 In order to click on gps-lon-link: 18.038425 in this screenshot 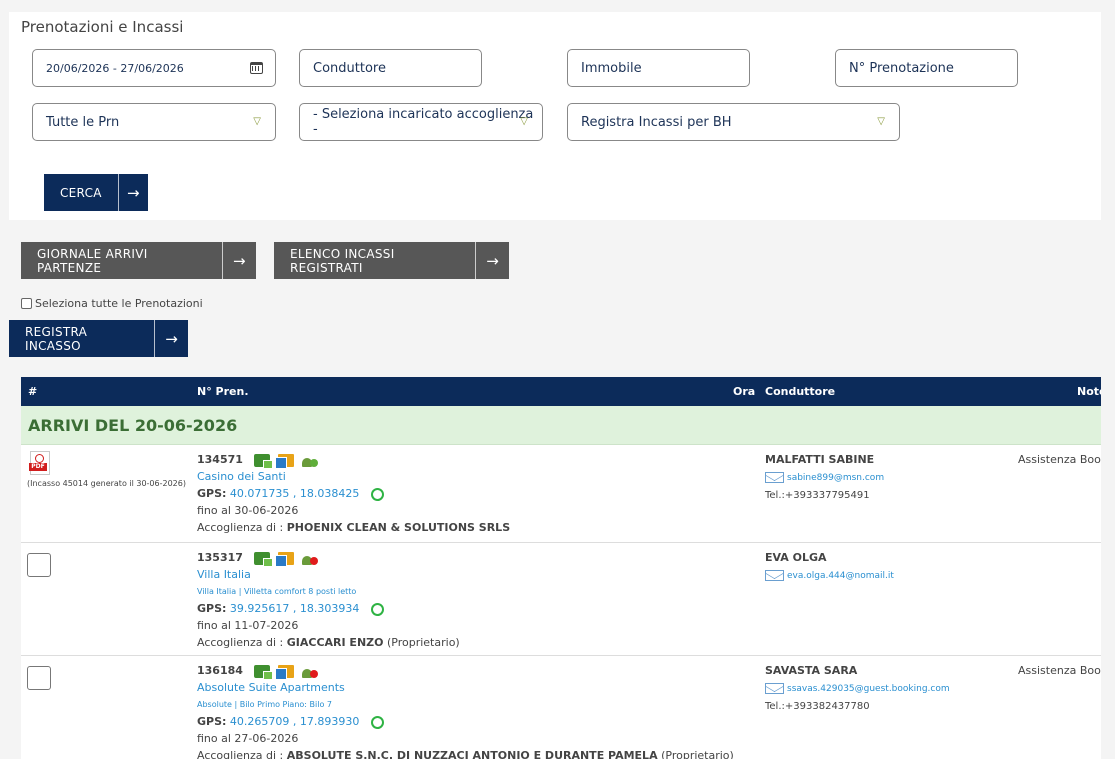, I will do `click(330, 493)`.